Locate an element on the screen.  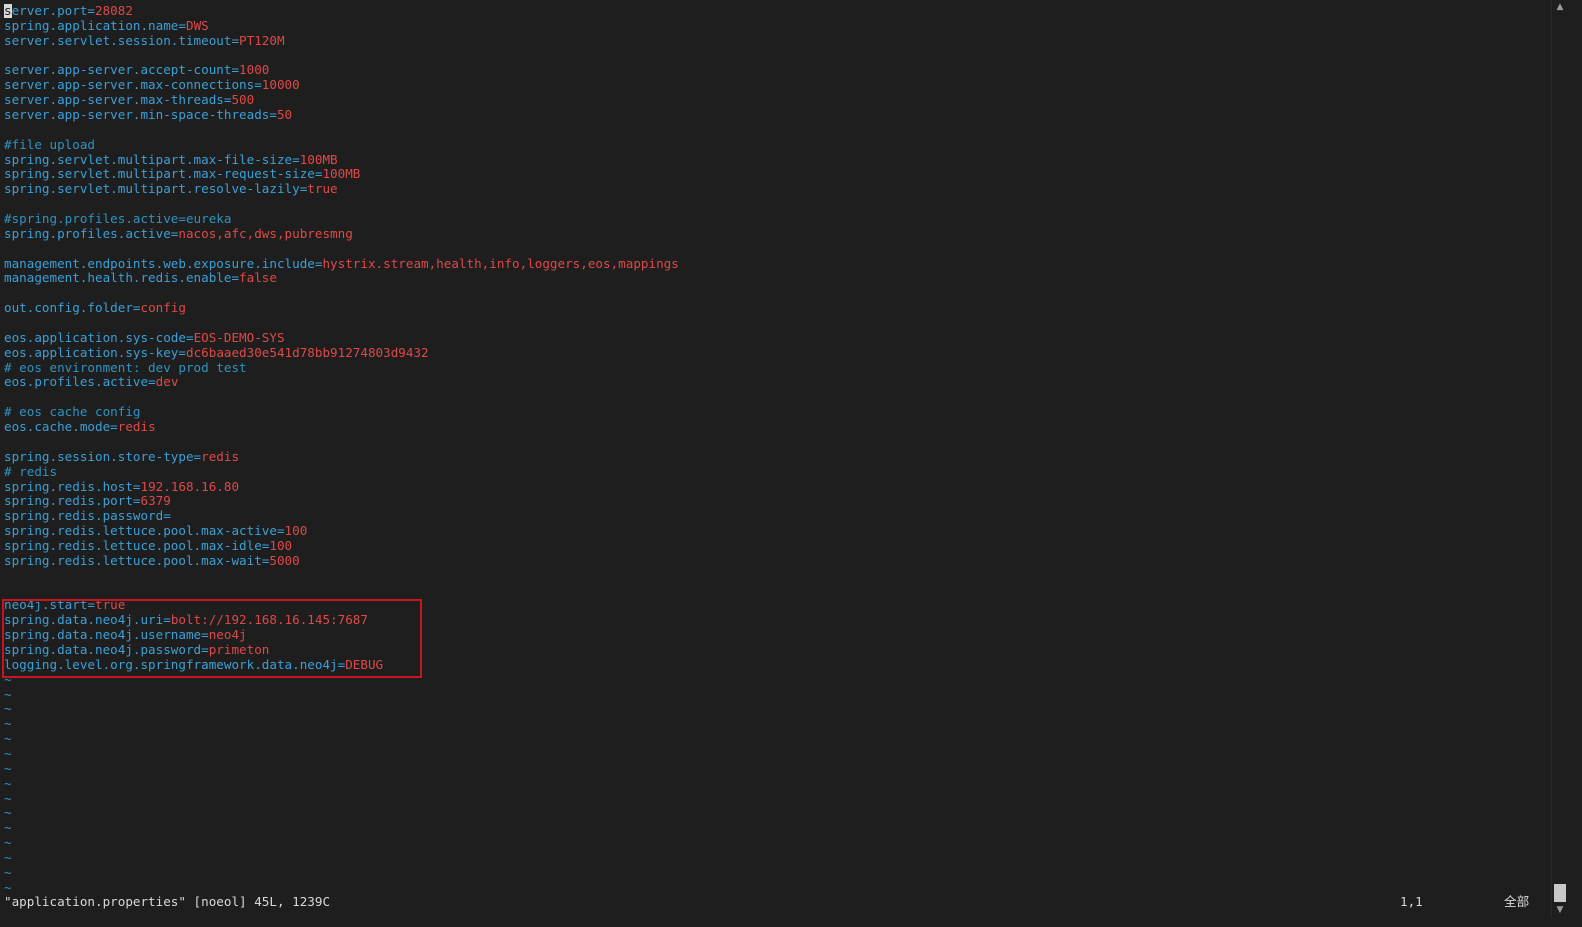
code-line: server.servlet.session.timeout=PT120M is located at coordinates (774, 41).